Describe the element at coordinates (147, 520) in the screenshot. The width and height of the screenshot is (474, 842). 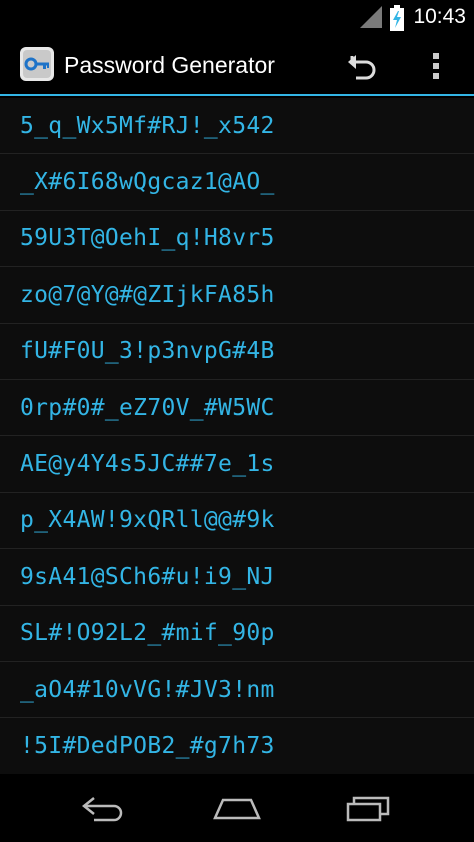
I see `password-text: p_X4AW!9xQRll@@#9k` at that location.